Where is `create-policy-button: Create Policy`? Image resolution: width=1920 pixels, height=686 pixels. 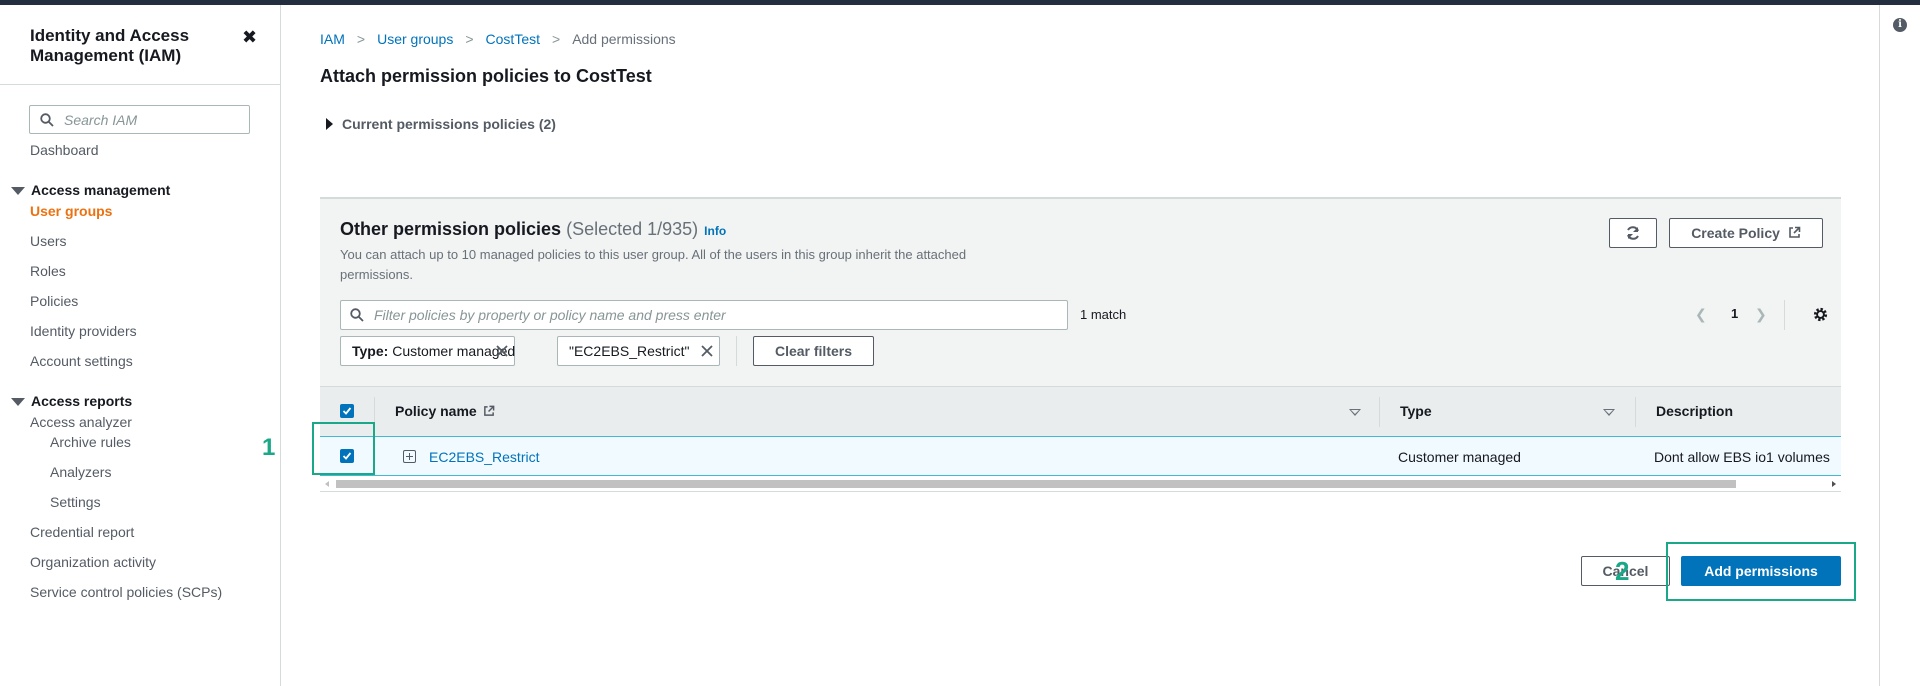
create-policy-button: Create Policy is located at coordinates (1746, 233).